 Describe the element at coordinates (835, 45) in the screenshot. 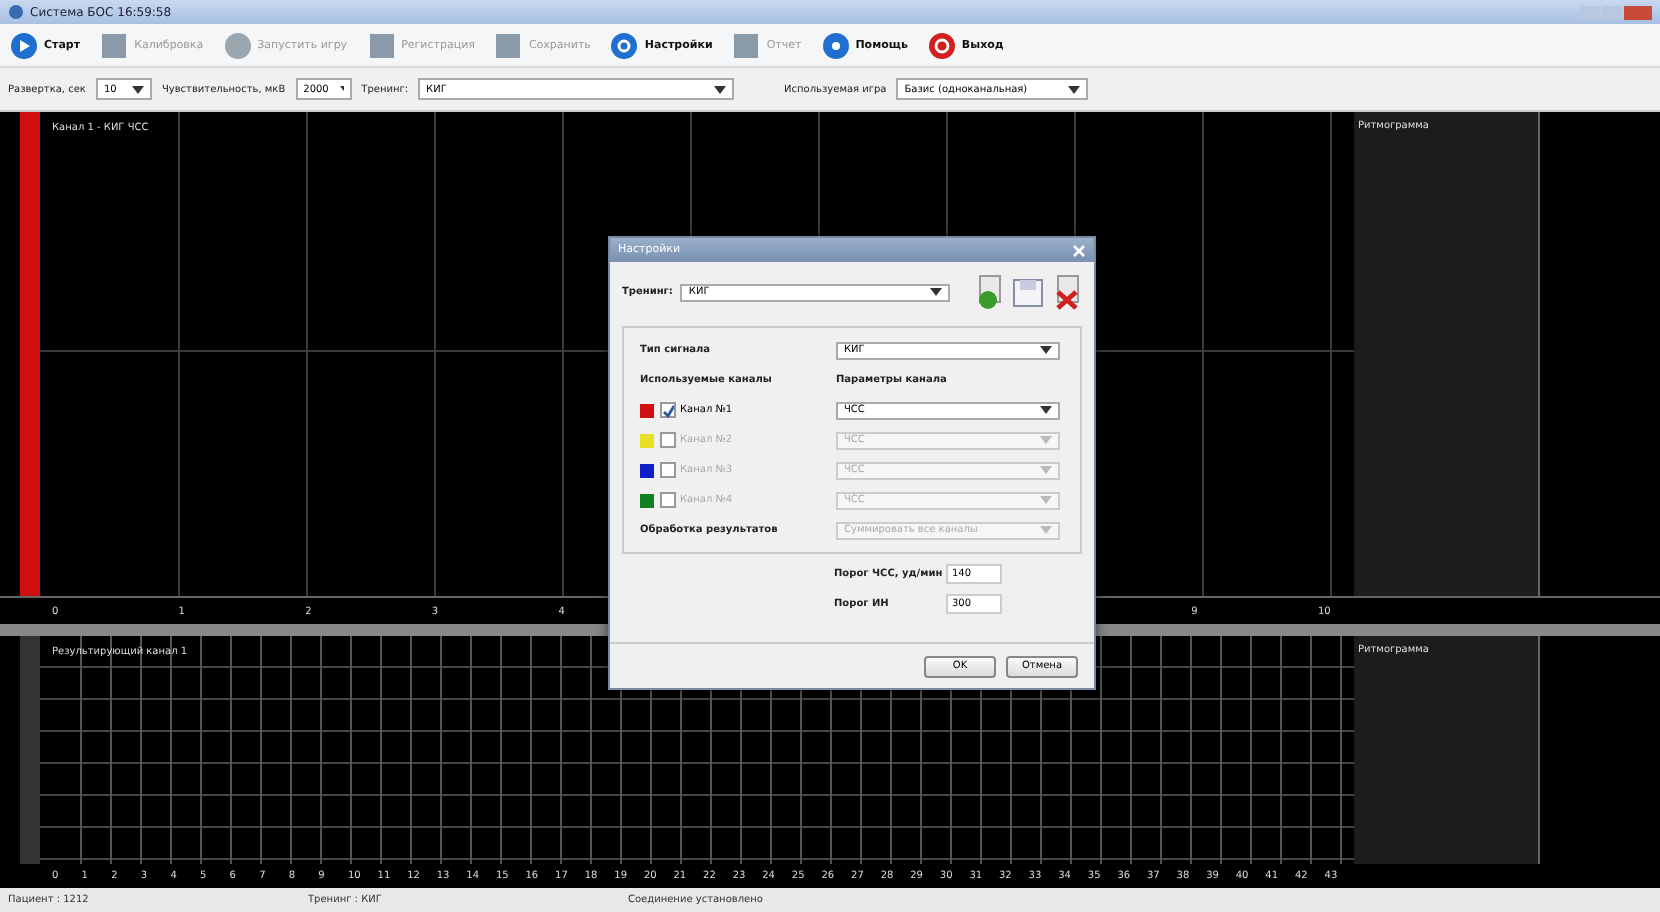

I see `help-icon` at that location.